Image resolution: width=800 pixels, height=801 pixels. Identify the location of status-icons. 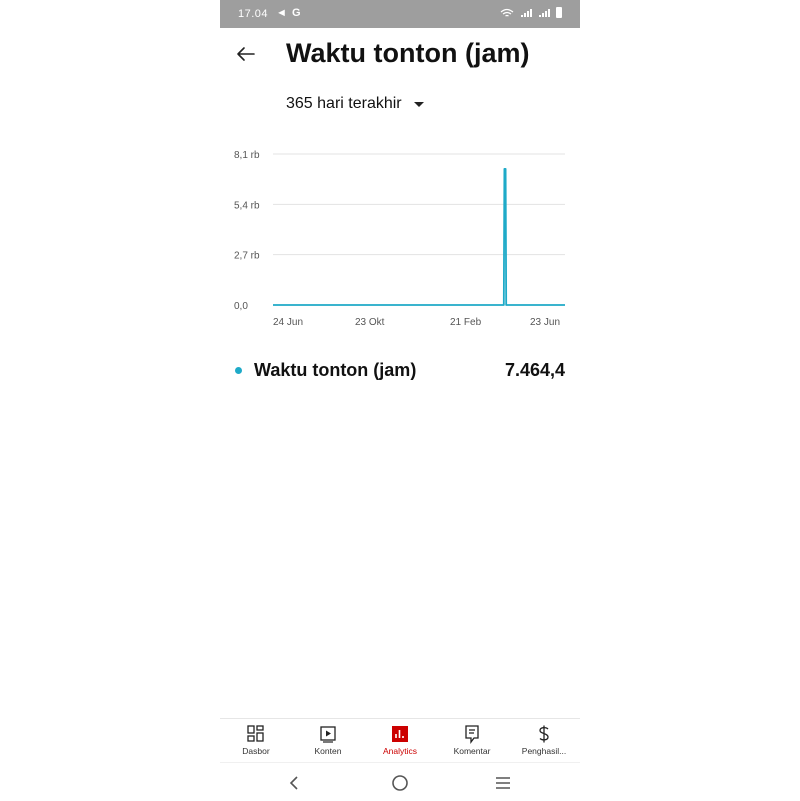
(531, 12).